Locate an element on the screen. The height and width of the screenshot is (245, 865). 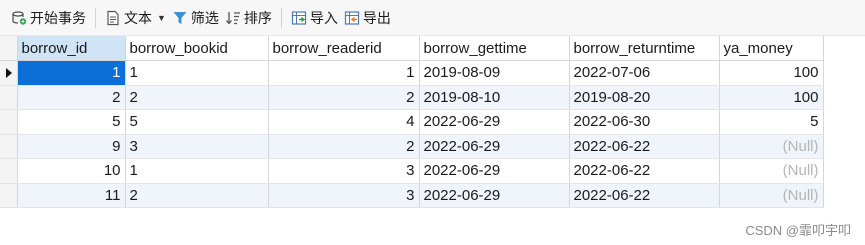
table-row: 11 2 3 2022-06-29 2022-06-22 (Null) is located at coordinates (412, 195).